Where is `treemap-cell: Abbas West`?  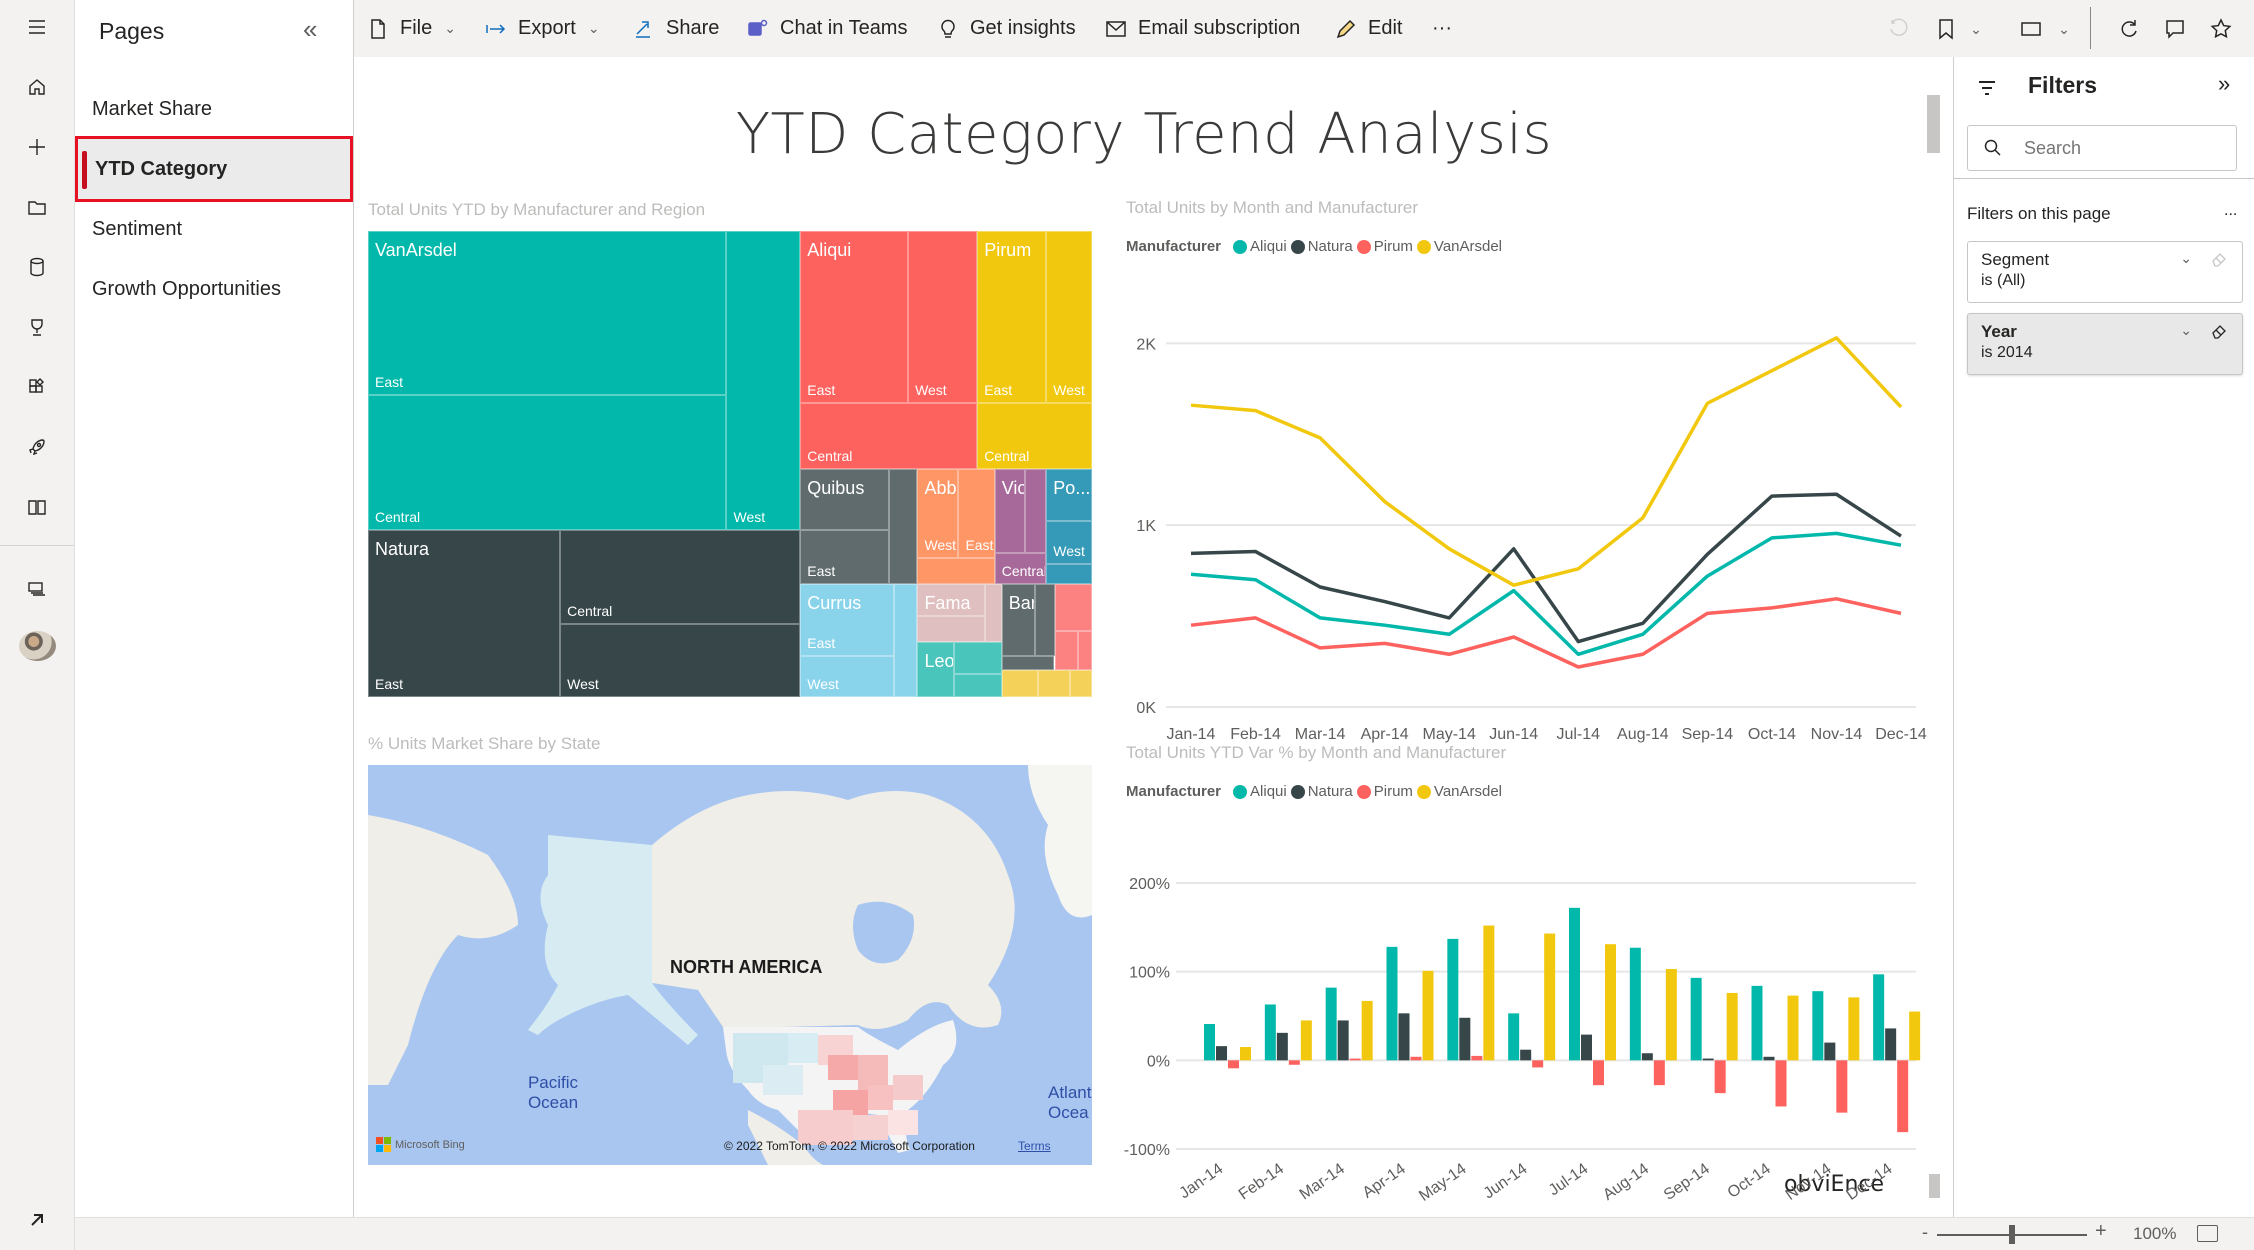
treemap-cell: Abbas West is located at coordinates (938, 513).